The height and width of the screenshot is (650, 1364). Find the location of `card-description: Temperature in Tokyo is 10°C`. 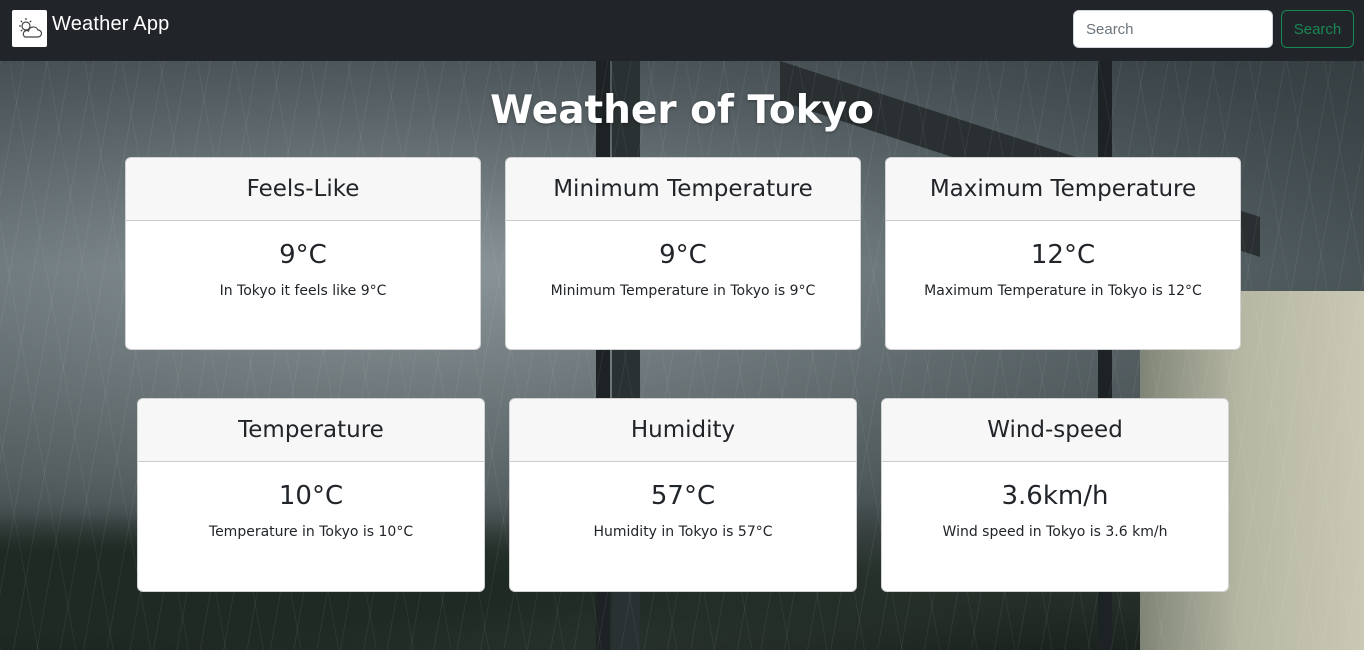

card-description: Temperature in Tokyo is 10°C is located at coordinates (311, 532).